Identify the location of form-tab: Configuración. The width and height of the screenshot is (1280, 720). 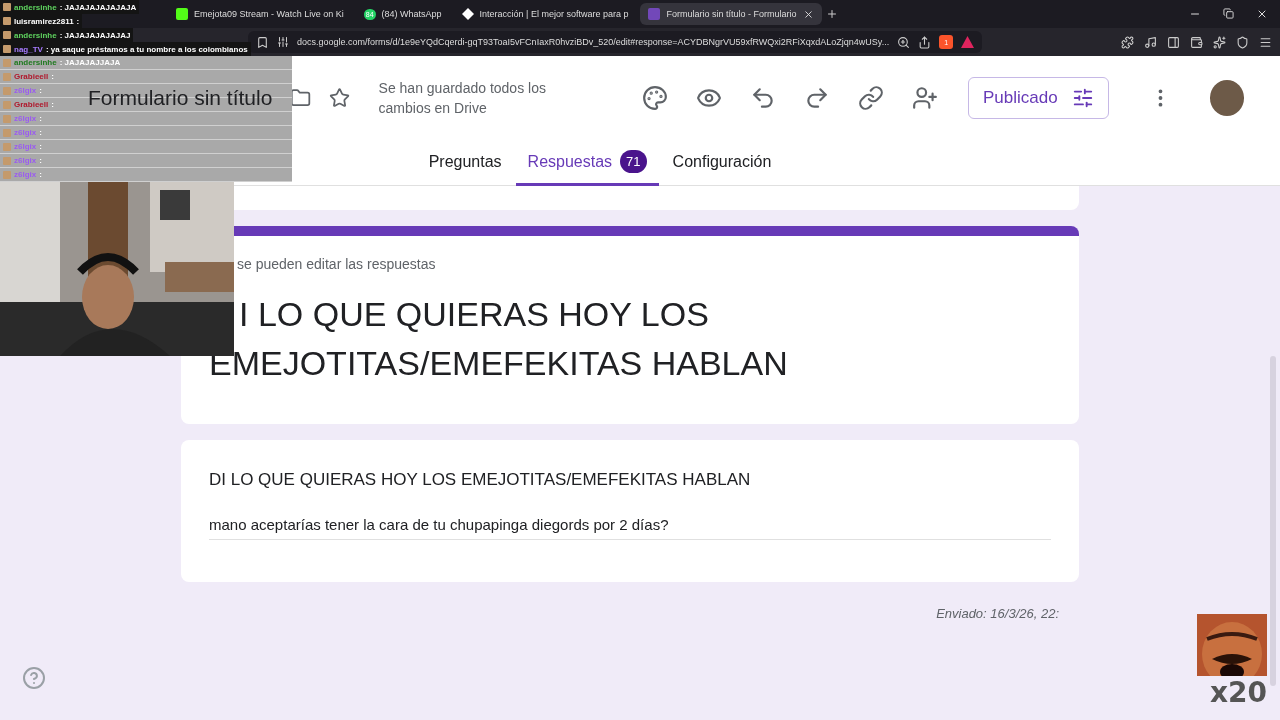
(722, 163).